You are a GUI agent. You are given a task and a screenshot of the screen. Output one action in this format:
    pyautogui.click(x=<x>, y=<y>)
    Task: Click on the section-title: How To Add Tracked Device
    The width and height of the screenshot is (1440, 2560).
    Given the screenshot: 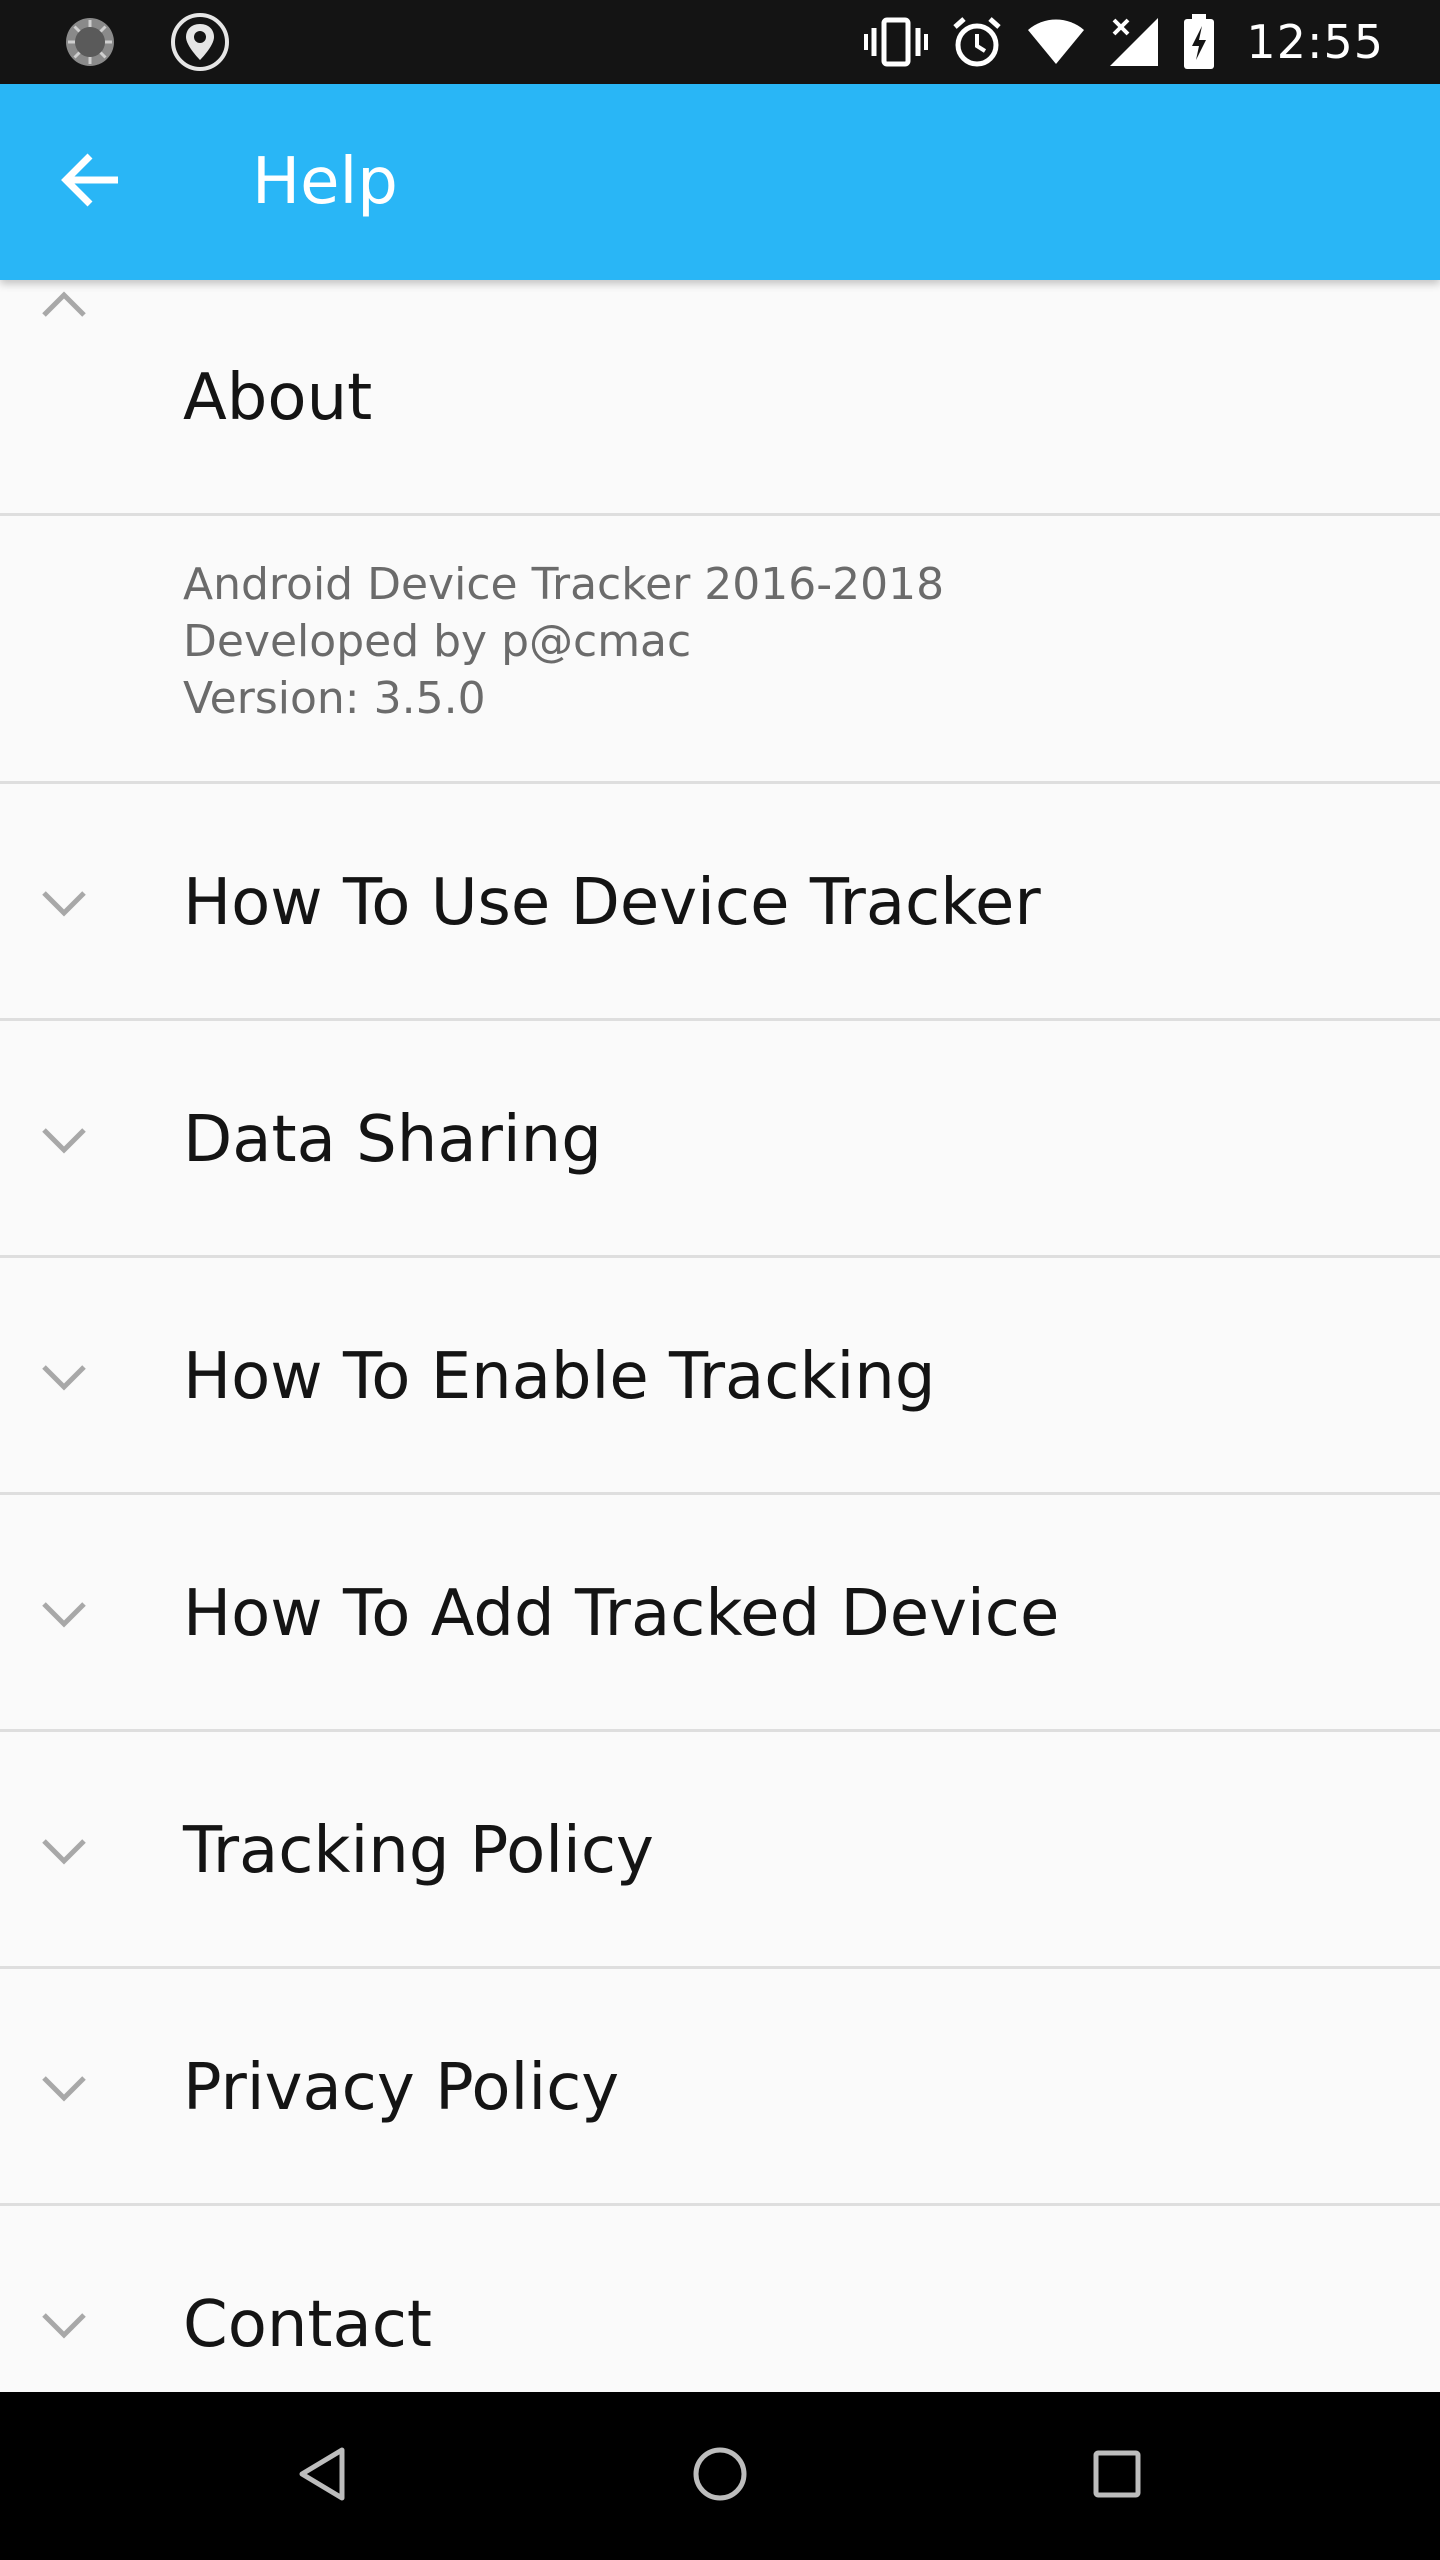 What is the action you would take?
    pyautogui.click(x=621, y=1613)
    